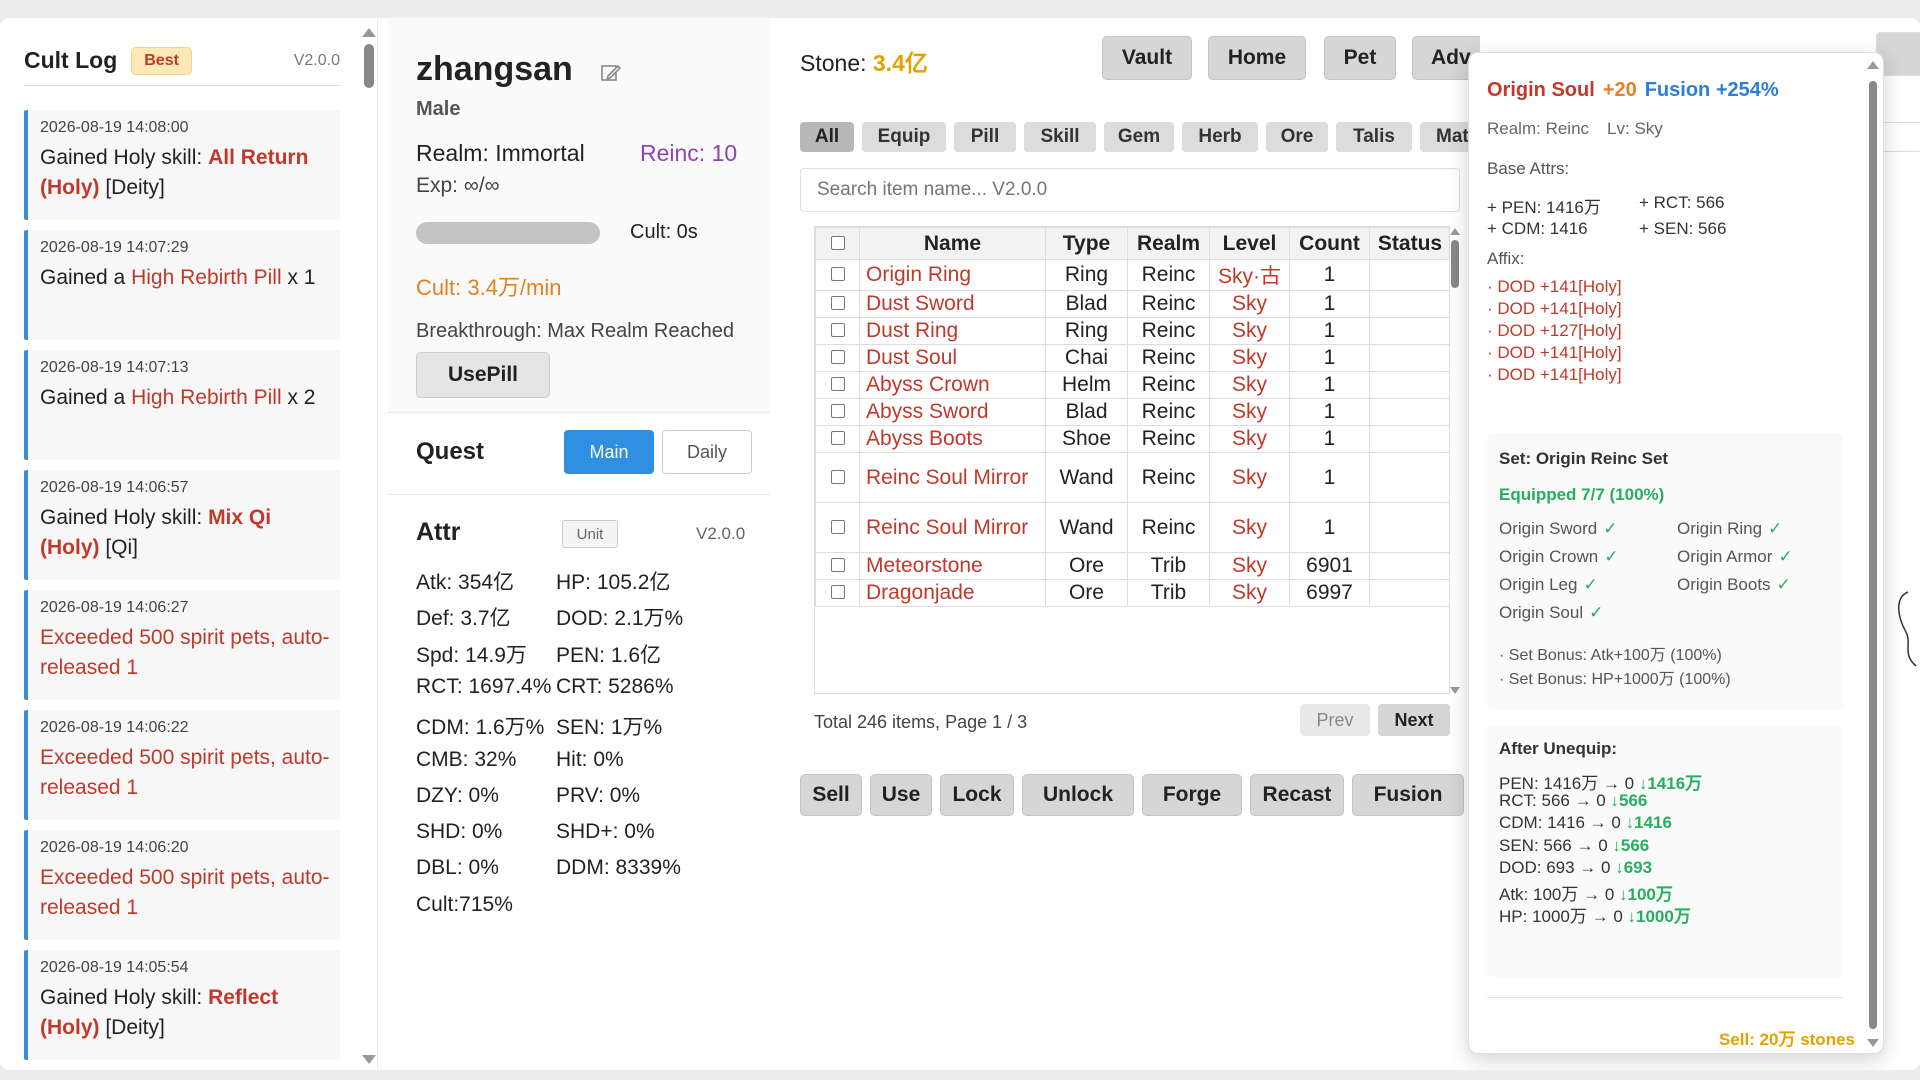  I want to click on home-button: Home, so click(1257, 58).